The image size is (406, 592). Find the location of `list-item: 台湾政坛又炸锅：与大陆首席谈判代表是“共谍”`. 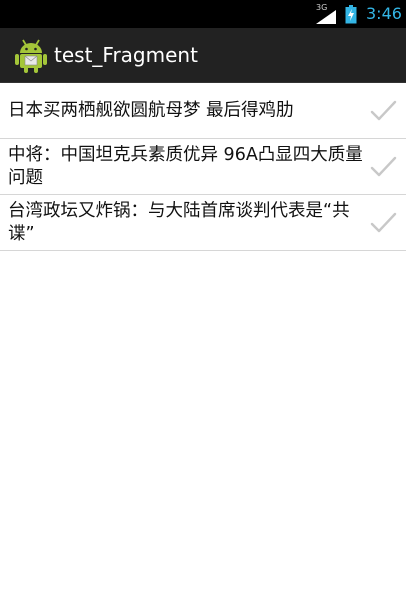

list-item: 台湾政坛又炸锅：与大陆首席谈判代表是“共谍” is located at coordinates (203, 223).